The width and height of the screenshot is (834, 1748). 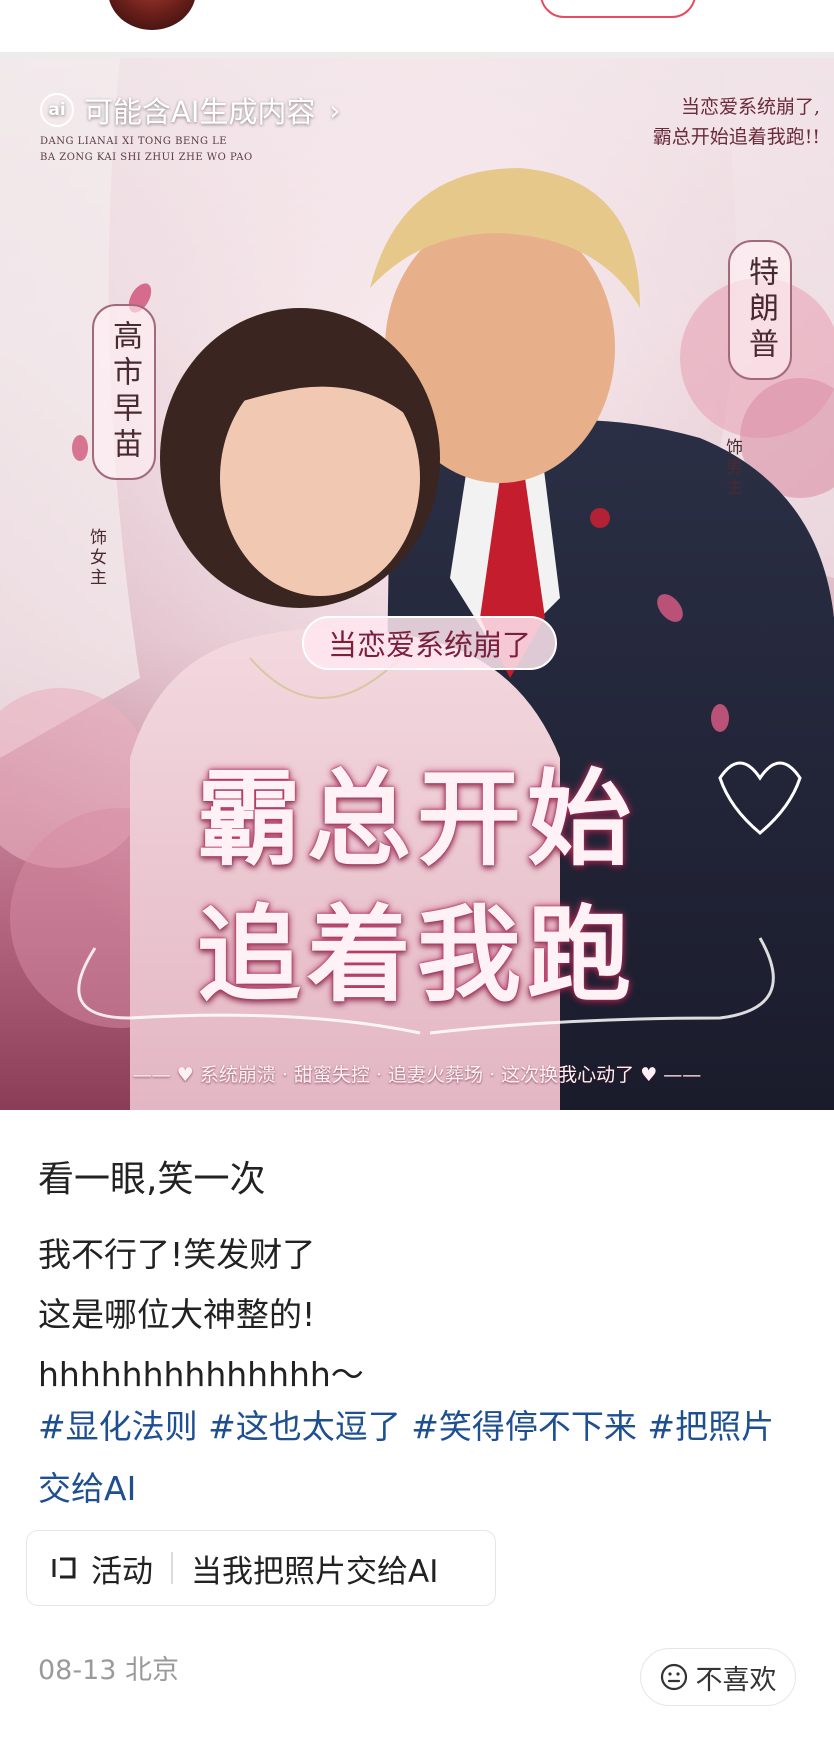 I want to click on post-body-line-2: 这是哪位大神整的!, so click(x=177, y=1314).